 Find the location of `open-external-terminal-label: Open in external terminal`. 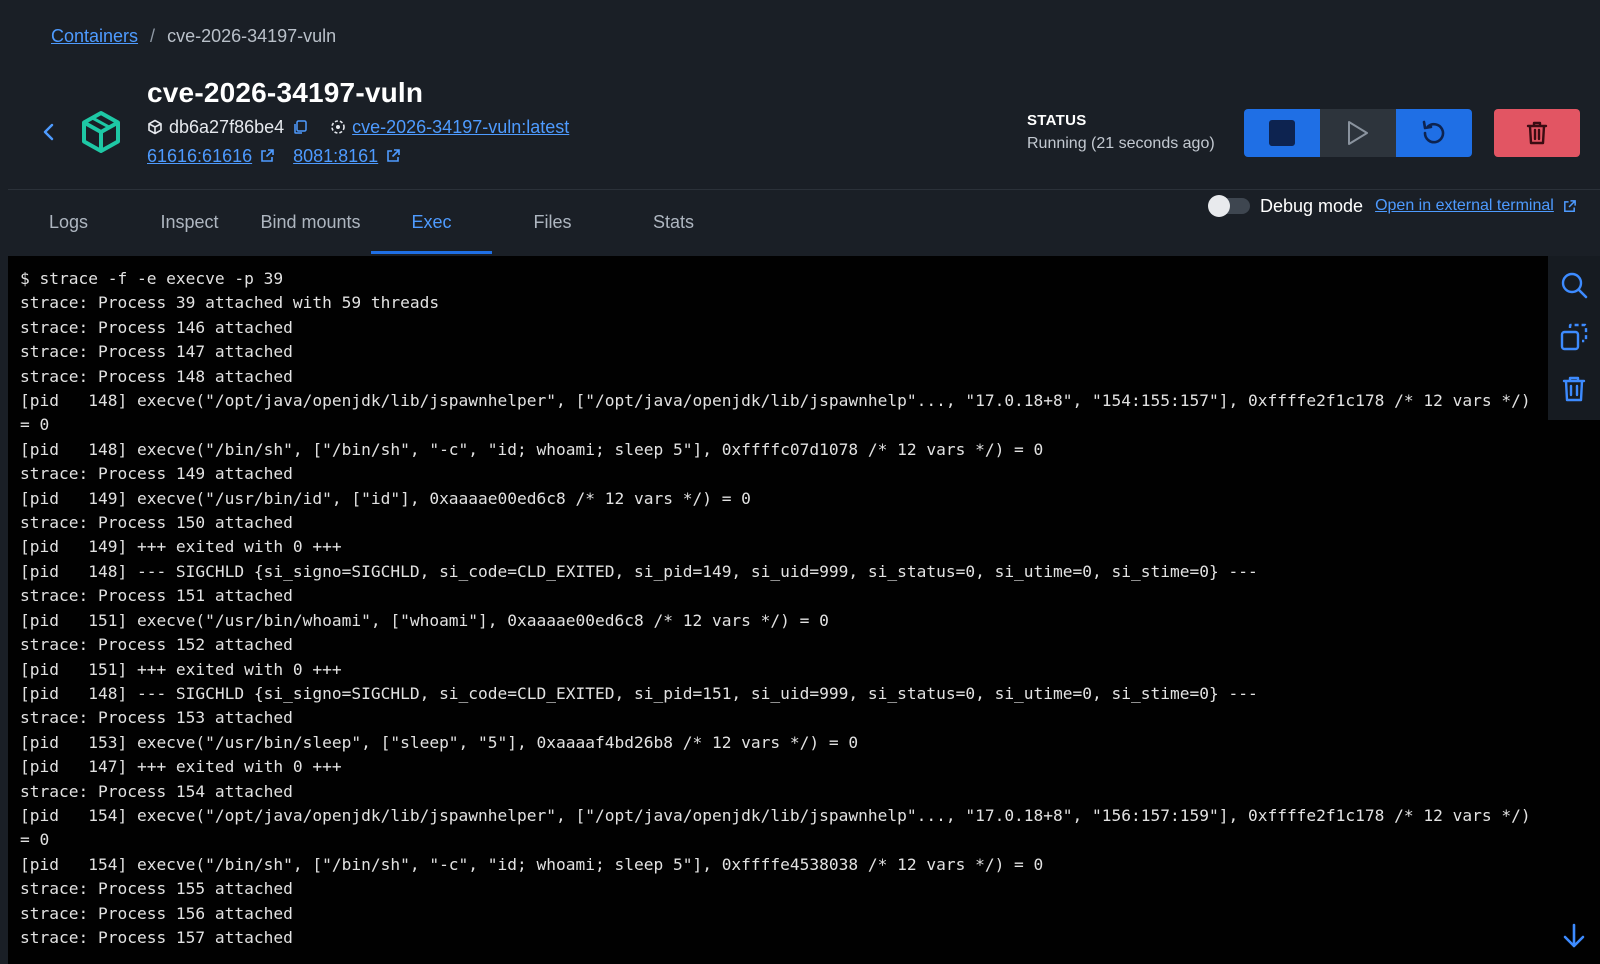

open-external-terminal-label: Open in external terminal is located at coordinates (1464, 205).